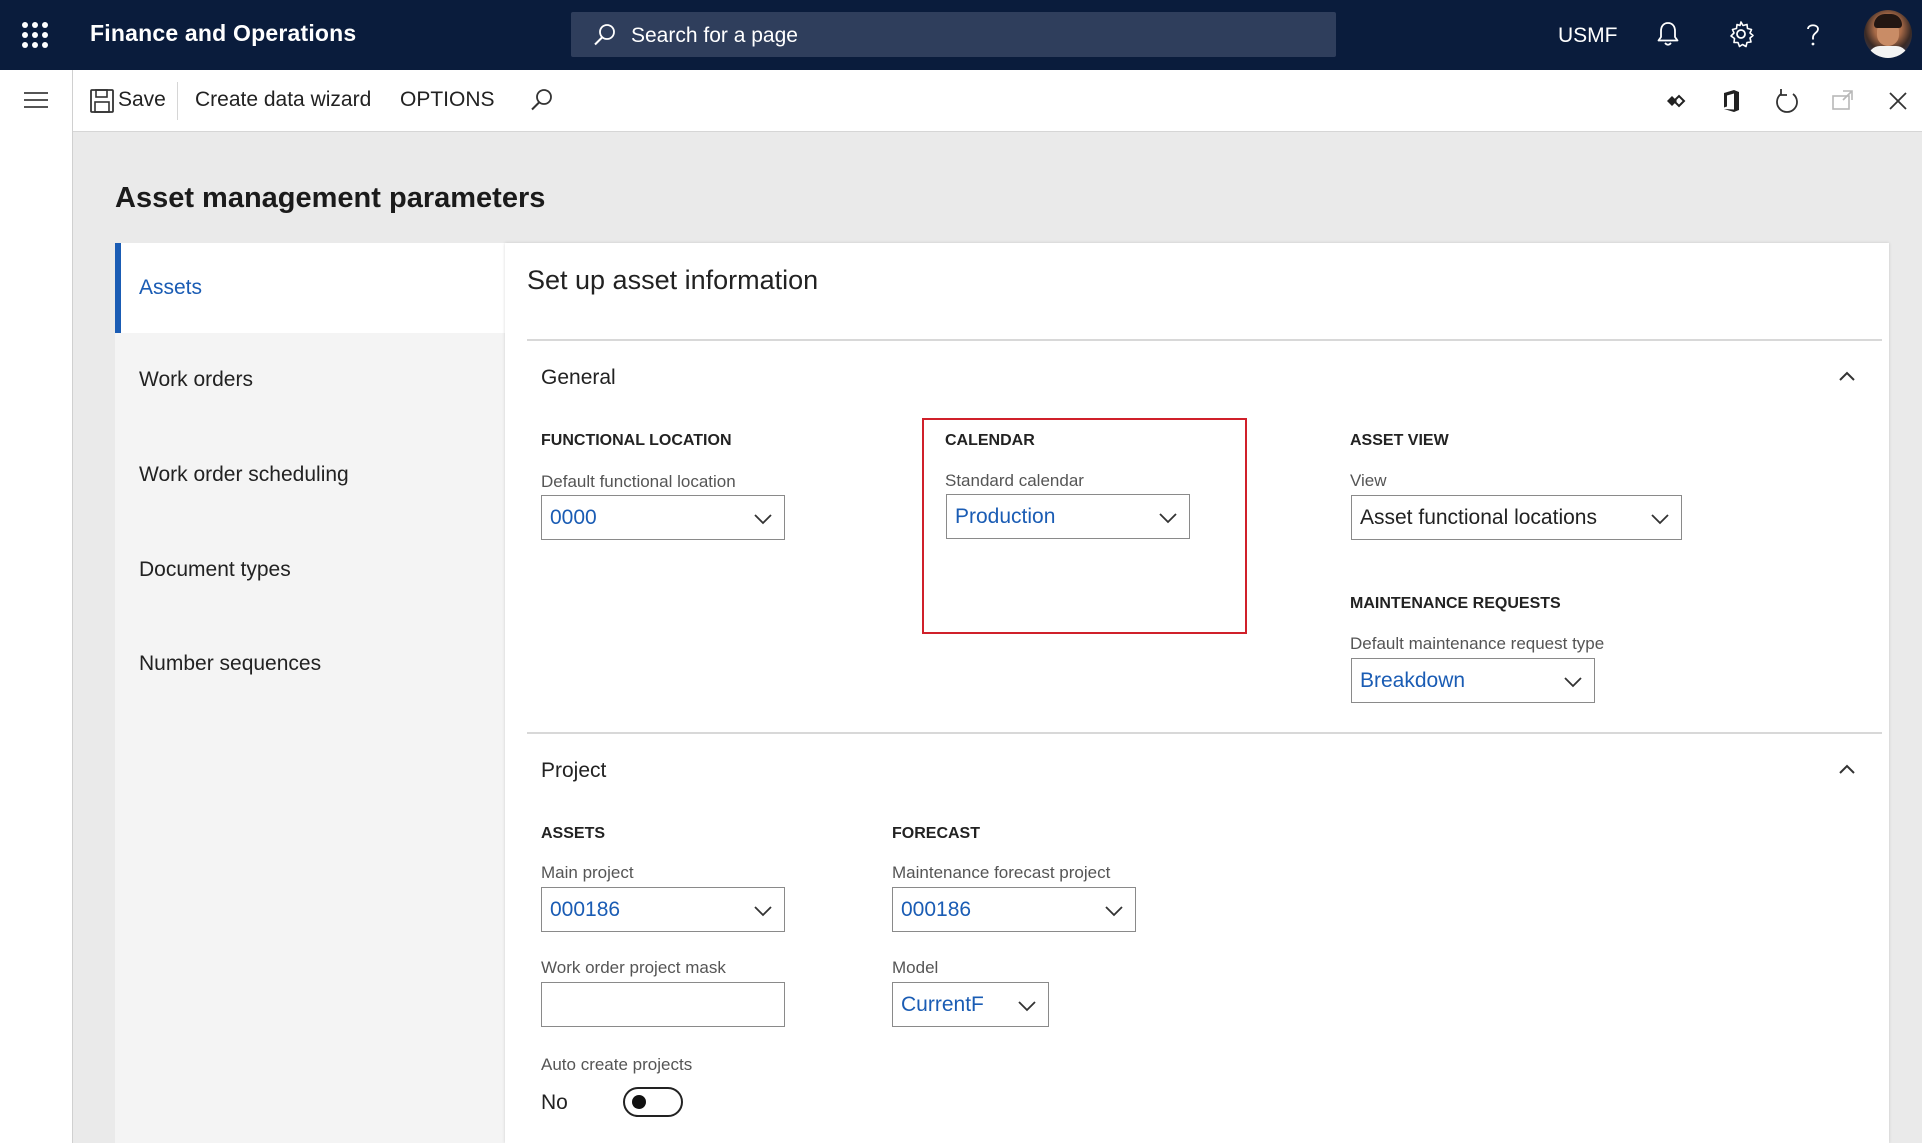  I want to click on maintenance-forecast-project-label: Maintenance forecast project, so click(1001, 872).